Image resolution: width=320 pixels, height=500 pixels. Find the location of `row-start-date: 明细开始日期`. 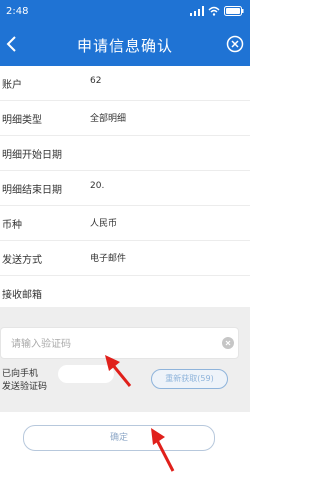

row-start-date: 明细开始日期 is located at coordinates (125, 153).